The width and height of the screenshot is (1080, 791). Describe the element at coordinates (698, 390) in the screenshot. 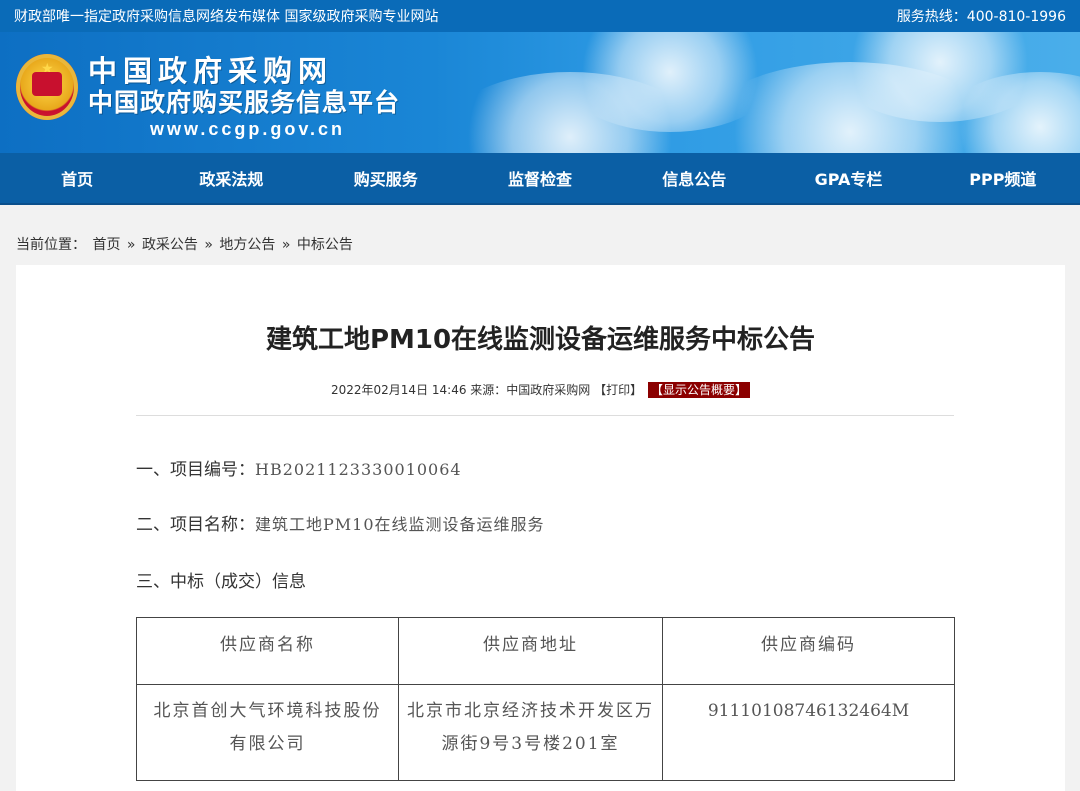

I see `show-summary-button: 【显示公告概要】` at that location.